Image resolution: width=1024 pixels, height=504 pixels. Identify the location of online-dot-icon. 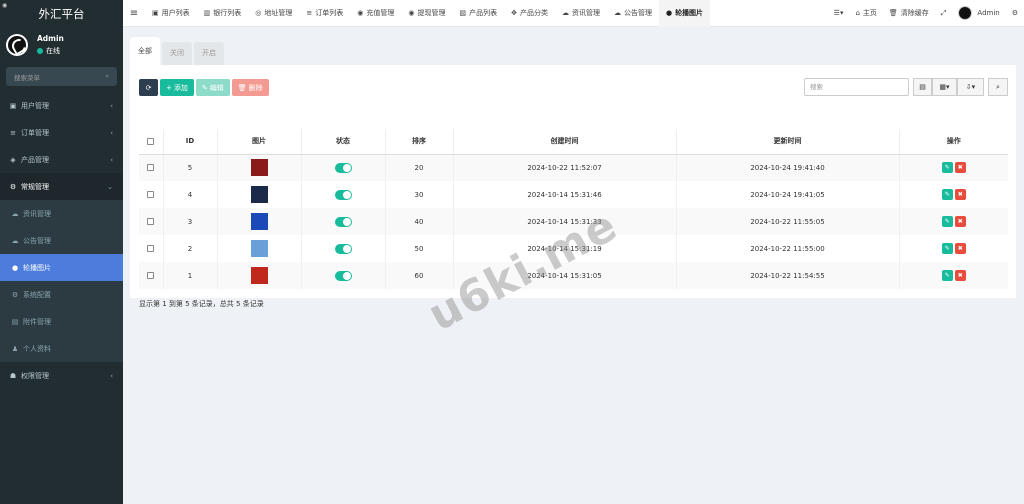
(40, 51).